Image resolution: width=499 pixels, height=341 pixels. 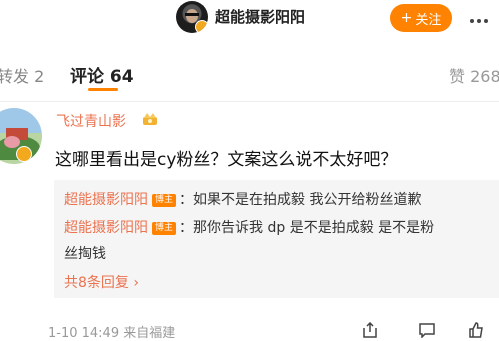 I want to click on tab-likes: 赞 268, so click(x=474, y=75).